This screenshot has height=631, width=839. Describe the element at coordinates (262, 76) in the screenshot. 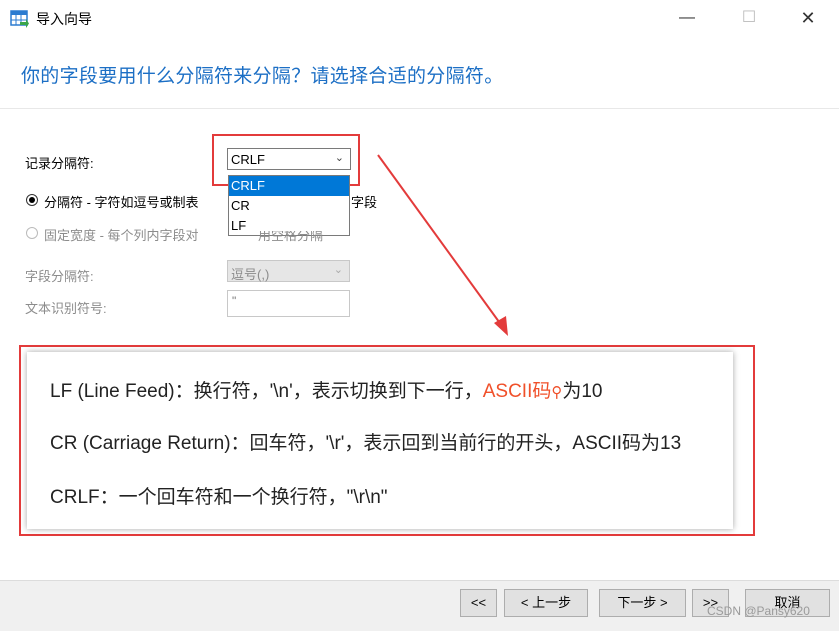

I see `page-title: 你的字段要用什么分隔符来分隔？请选择合适的分隔符。` at that location.